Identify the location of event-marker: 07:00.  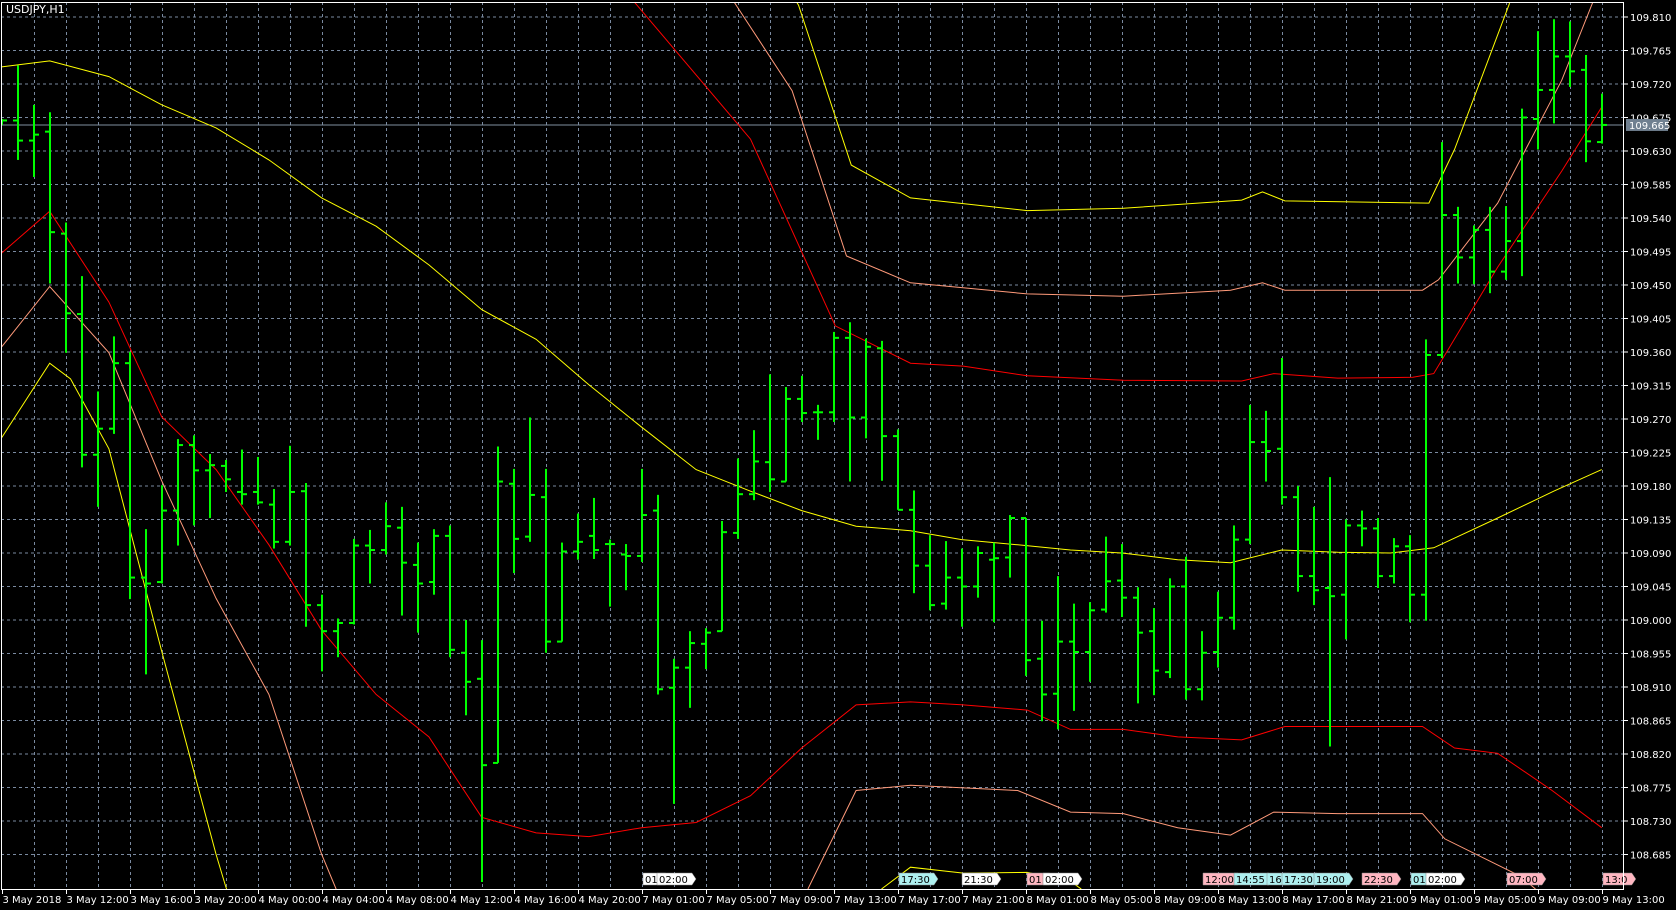
(1526, 879).